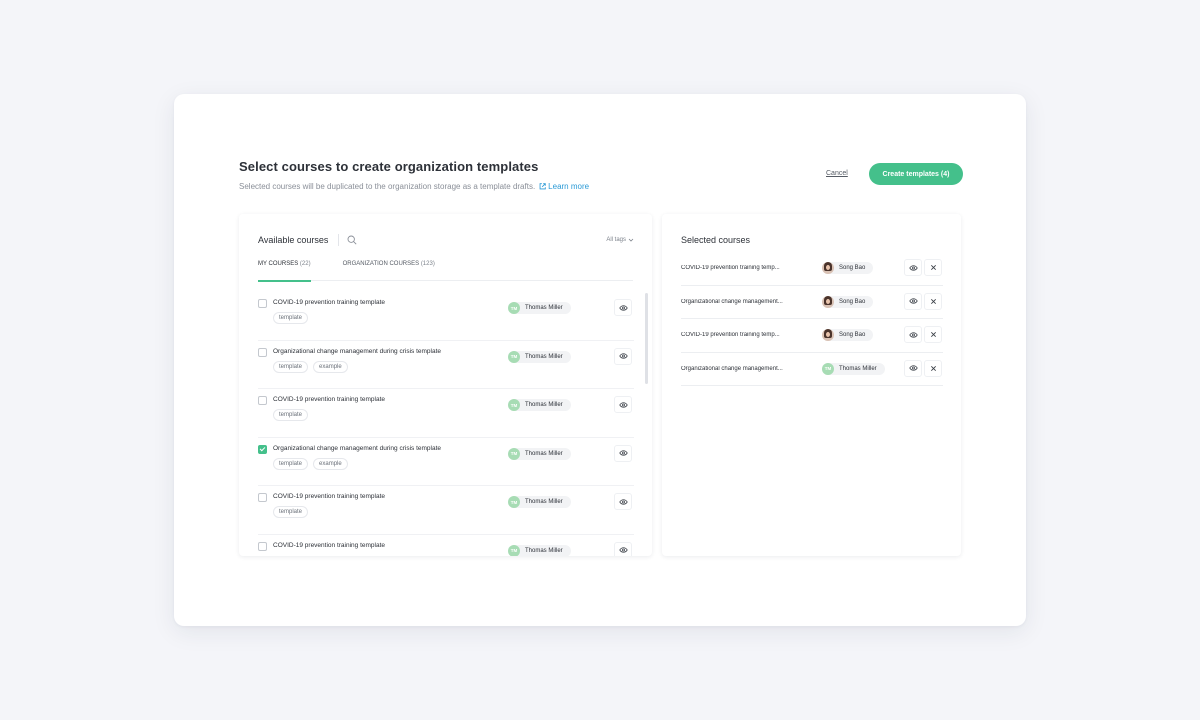  What do you see at coordinates (631, 240) in the screenshot?
I see `chevron-down-icon` at bounding box center [631, 240].